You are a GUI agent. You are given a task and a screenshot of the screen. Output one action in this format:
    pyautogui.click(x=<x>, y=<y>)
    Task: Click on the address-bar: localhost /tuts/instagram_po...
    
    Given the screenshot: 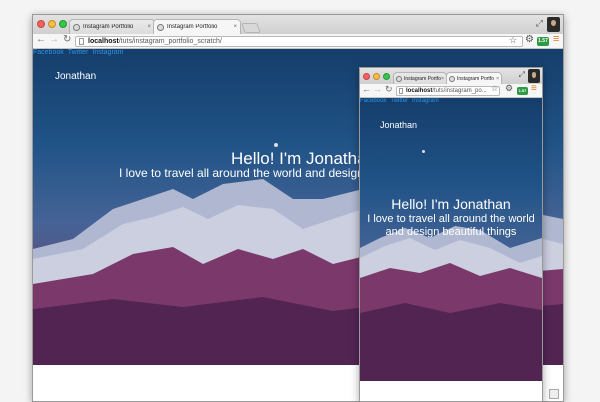 What is the action you would take?
    pyautogui.click(x=448, y=91)
    